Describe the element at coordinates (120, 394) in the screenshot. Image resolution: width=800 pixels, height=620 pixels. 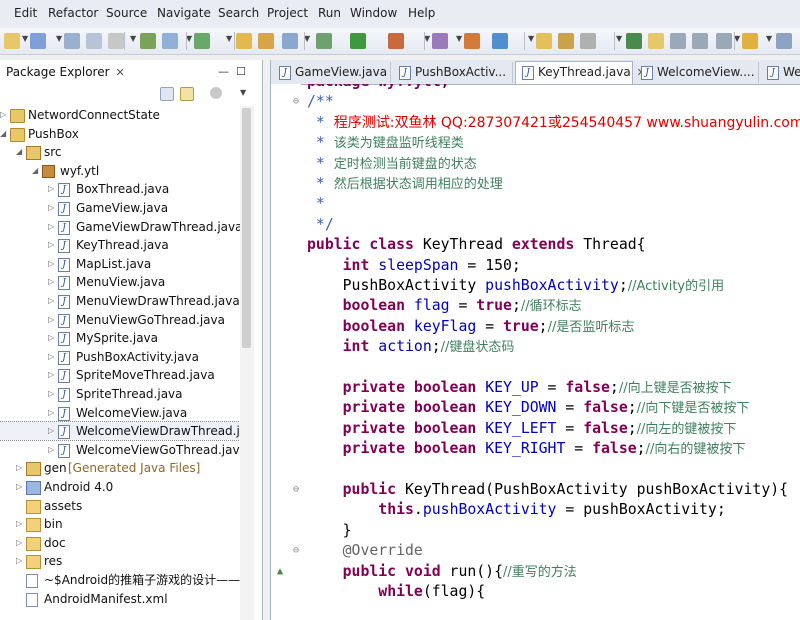
I see `java-file-item: ▷ J SpriteThread.java` at that location.